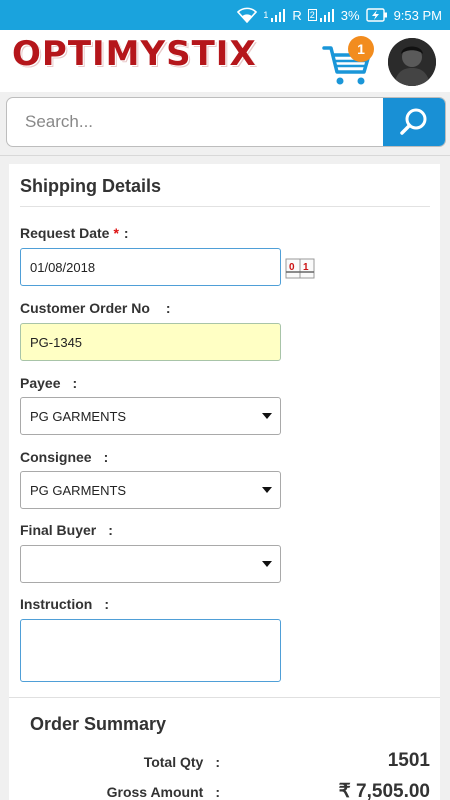  What do you see at coordinates (292, 267) in the screenshot?
I see `svg-text: 0` at bounding box center [292, 267].